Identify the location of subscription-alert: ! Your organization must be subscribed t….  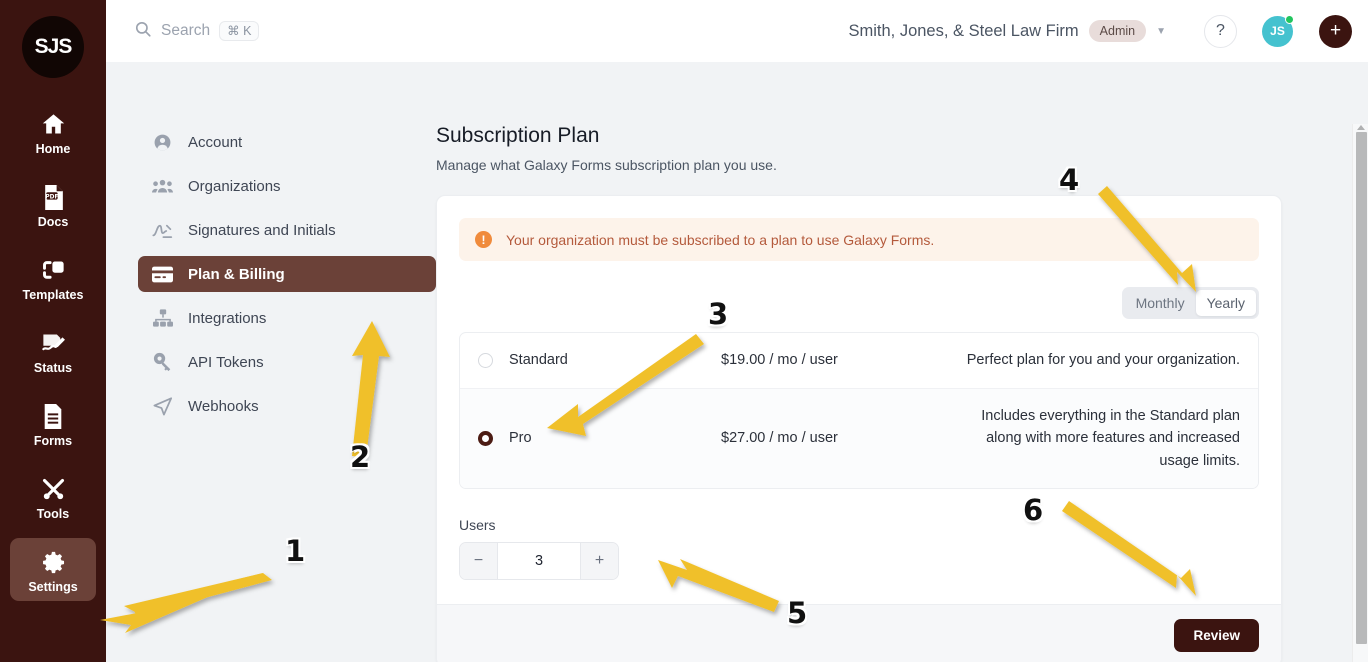
(859, 239).